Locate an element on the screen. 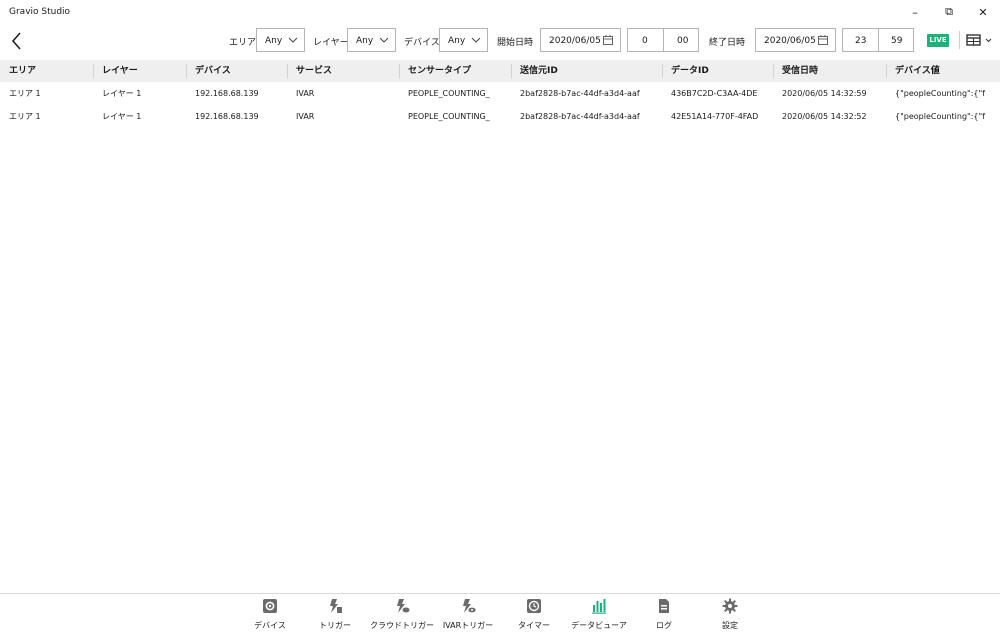 This screenshot has width=1000, height=638. start-time-picker: 0 00 is located at coordinates (663, 40).